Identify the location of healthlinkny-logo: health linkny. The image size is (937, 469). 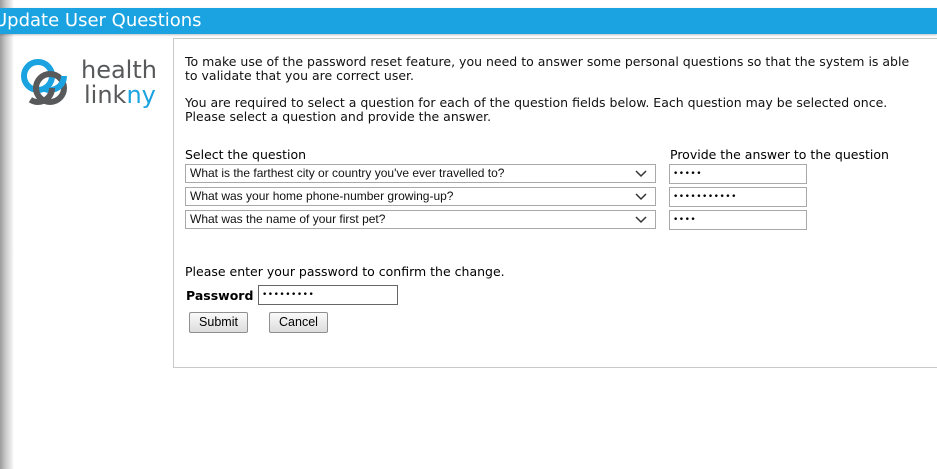
(91, 82).